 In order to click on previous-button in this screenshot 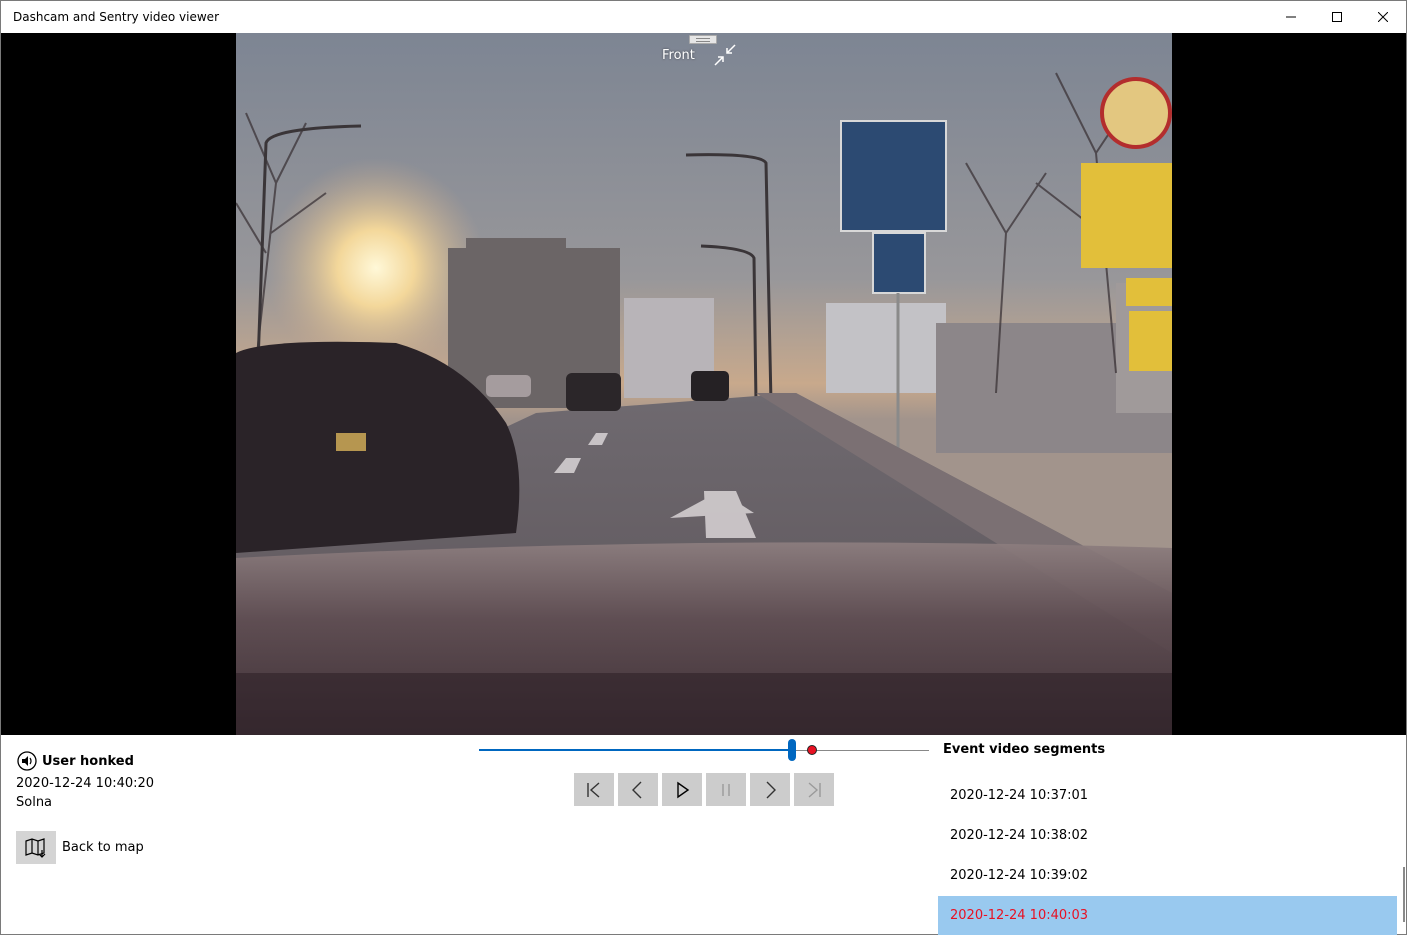, I will do `click(638, 789)`.